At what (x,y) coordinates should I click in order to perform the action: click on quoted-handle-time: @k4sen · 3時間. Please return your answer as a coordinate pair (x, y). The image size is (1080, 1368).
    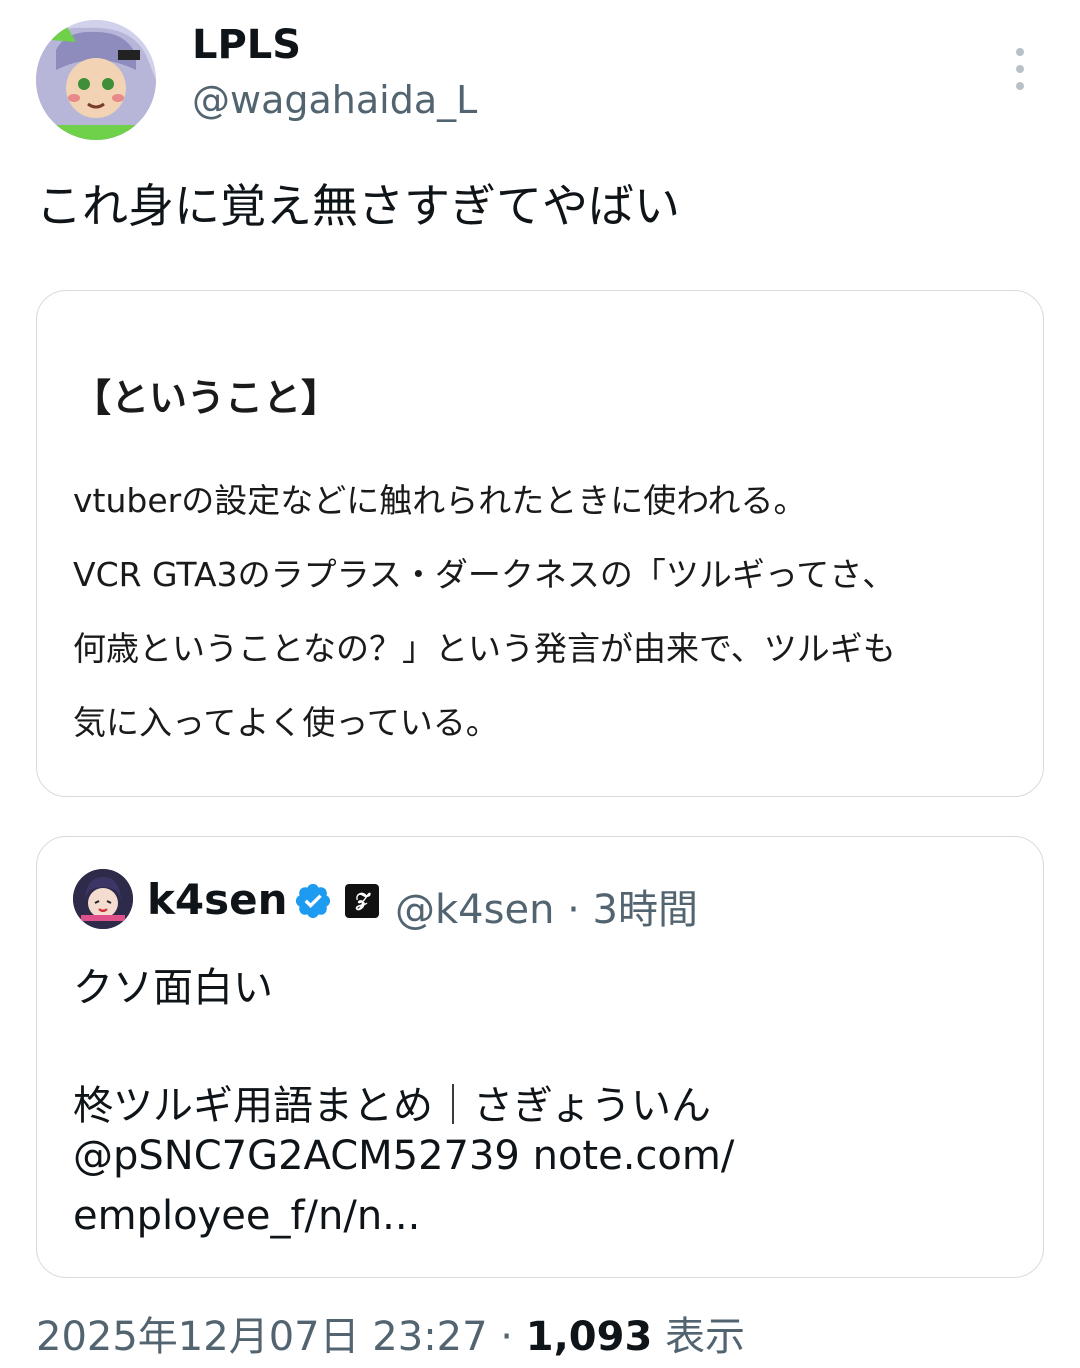
    Looking at the image, I should click on (547, 910).